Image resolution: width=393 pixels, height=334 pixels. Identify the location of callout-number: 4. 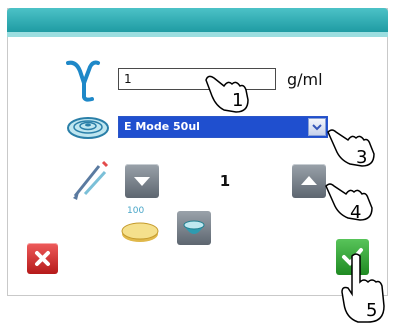
(356, 212).